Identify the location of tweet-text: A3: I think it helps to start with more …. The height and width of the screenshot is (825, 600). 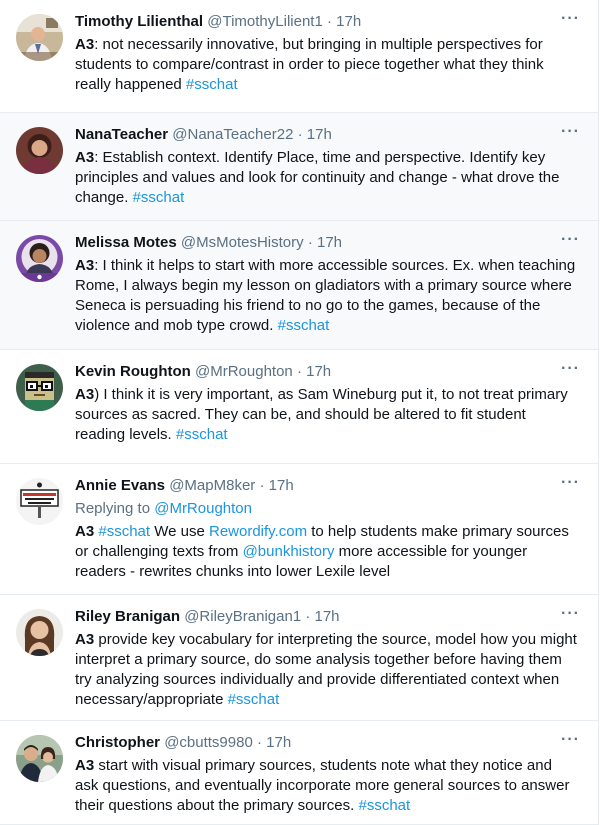
(326, 296).